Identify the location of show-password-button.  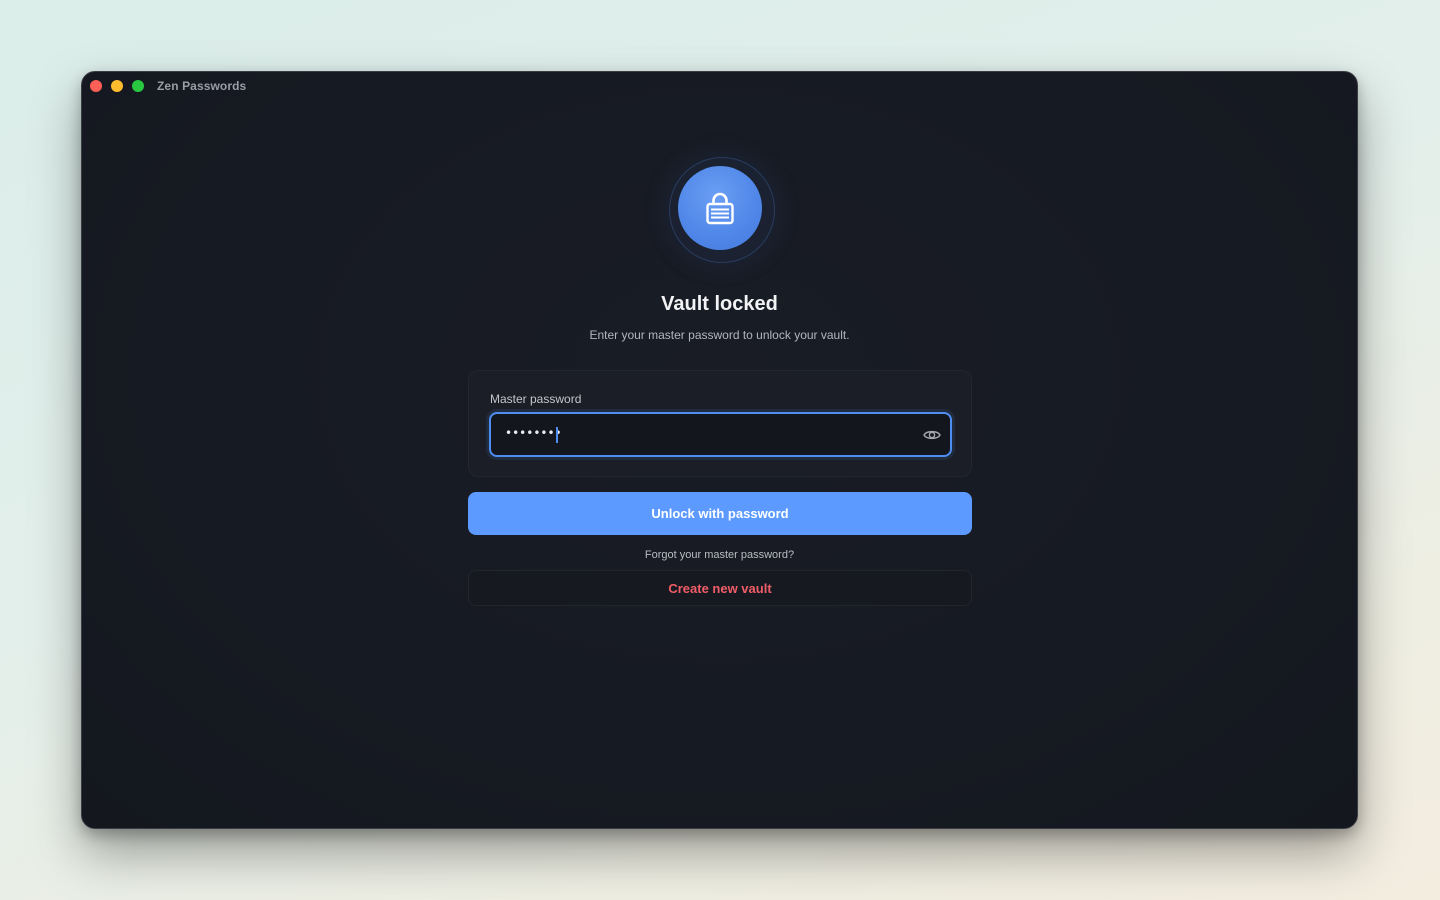
(932, 435).